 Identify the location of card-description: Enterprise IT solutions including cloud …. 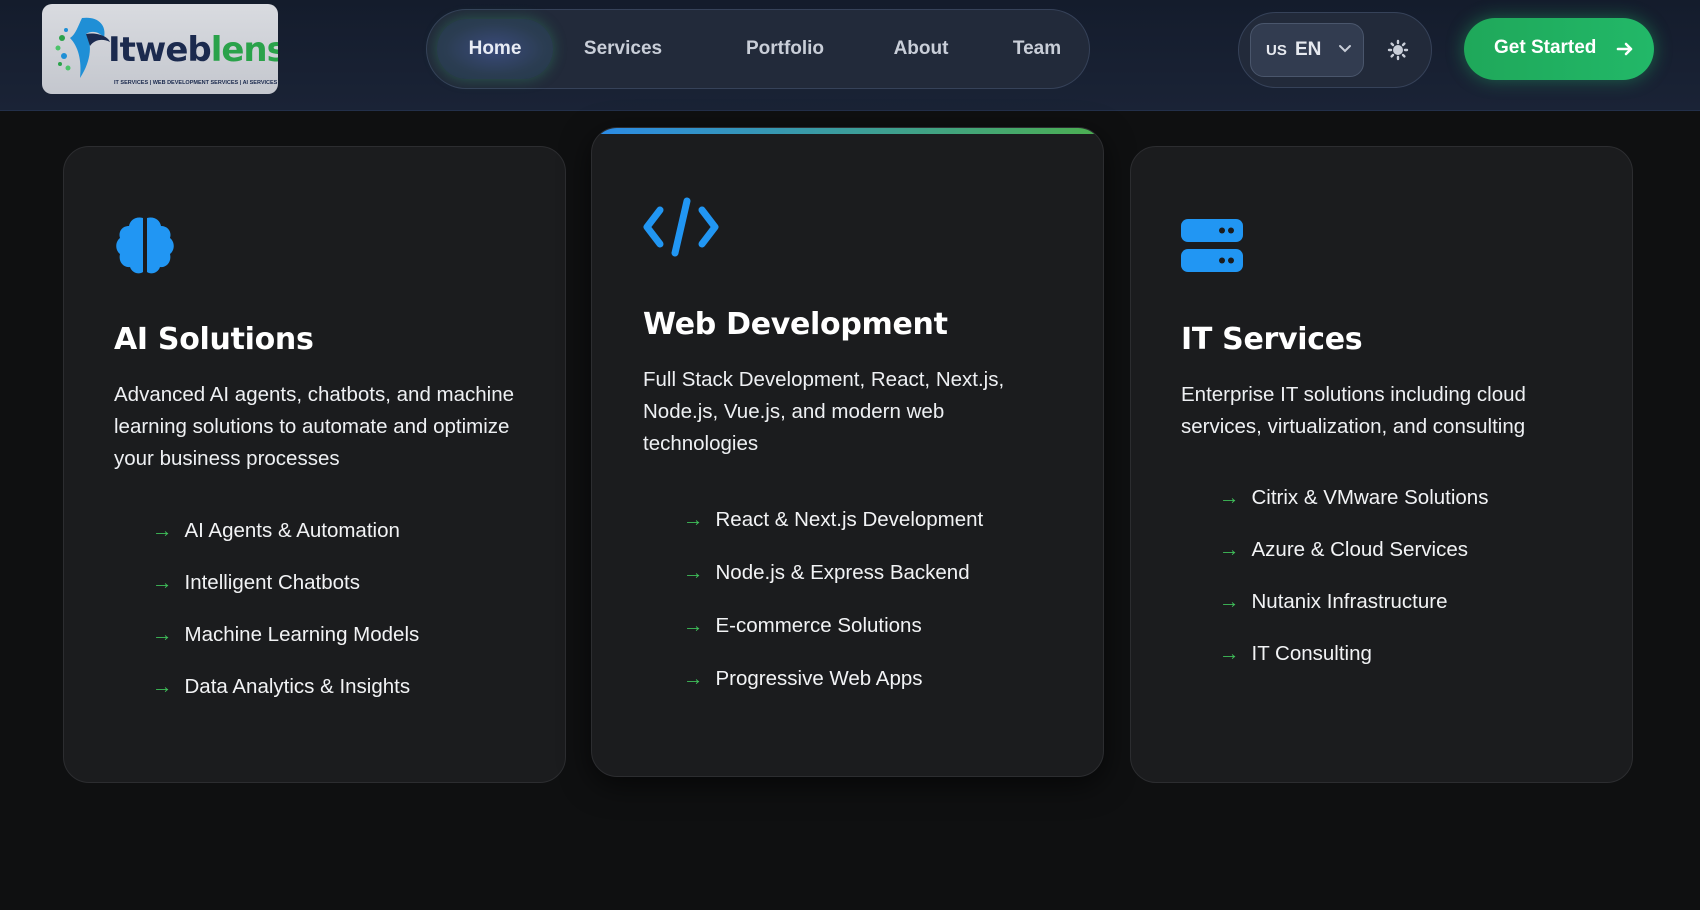
(1353, 410).